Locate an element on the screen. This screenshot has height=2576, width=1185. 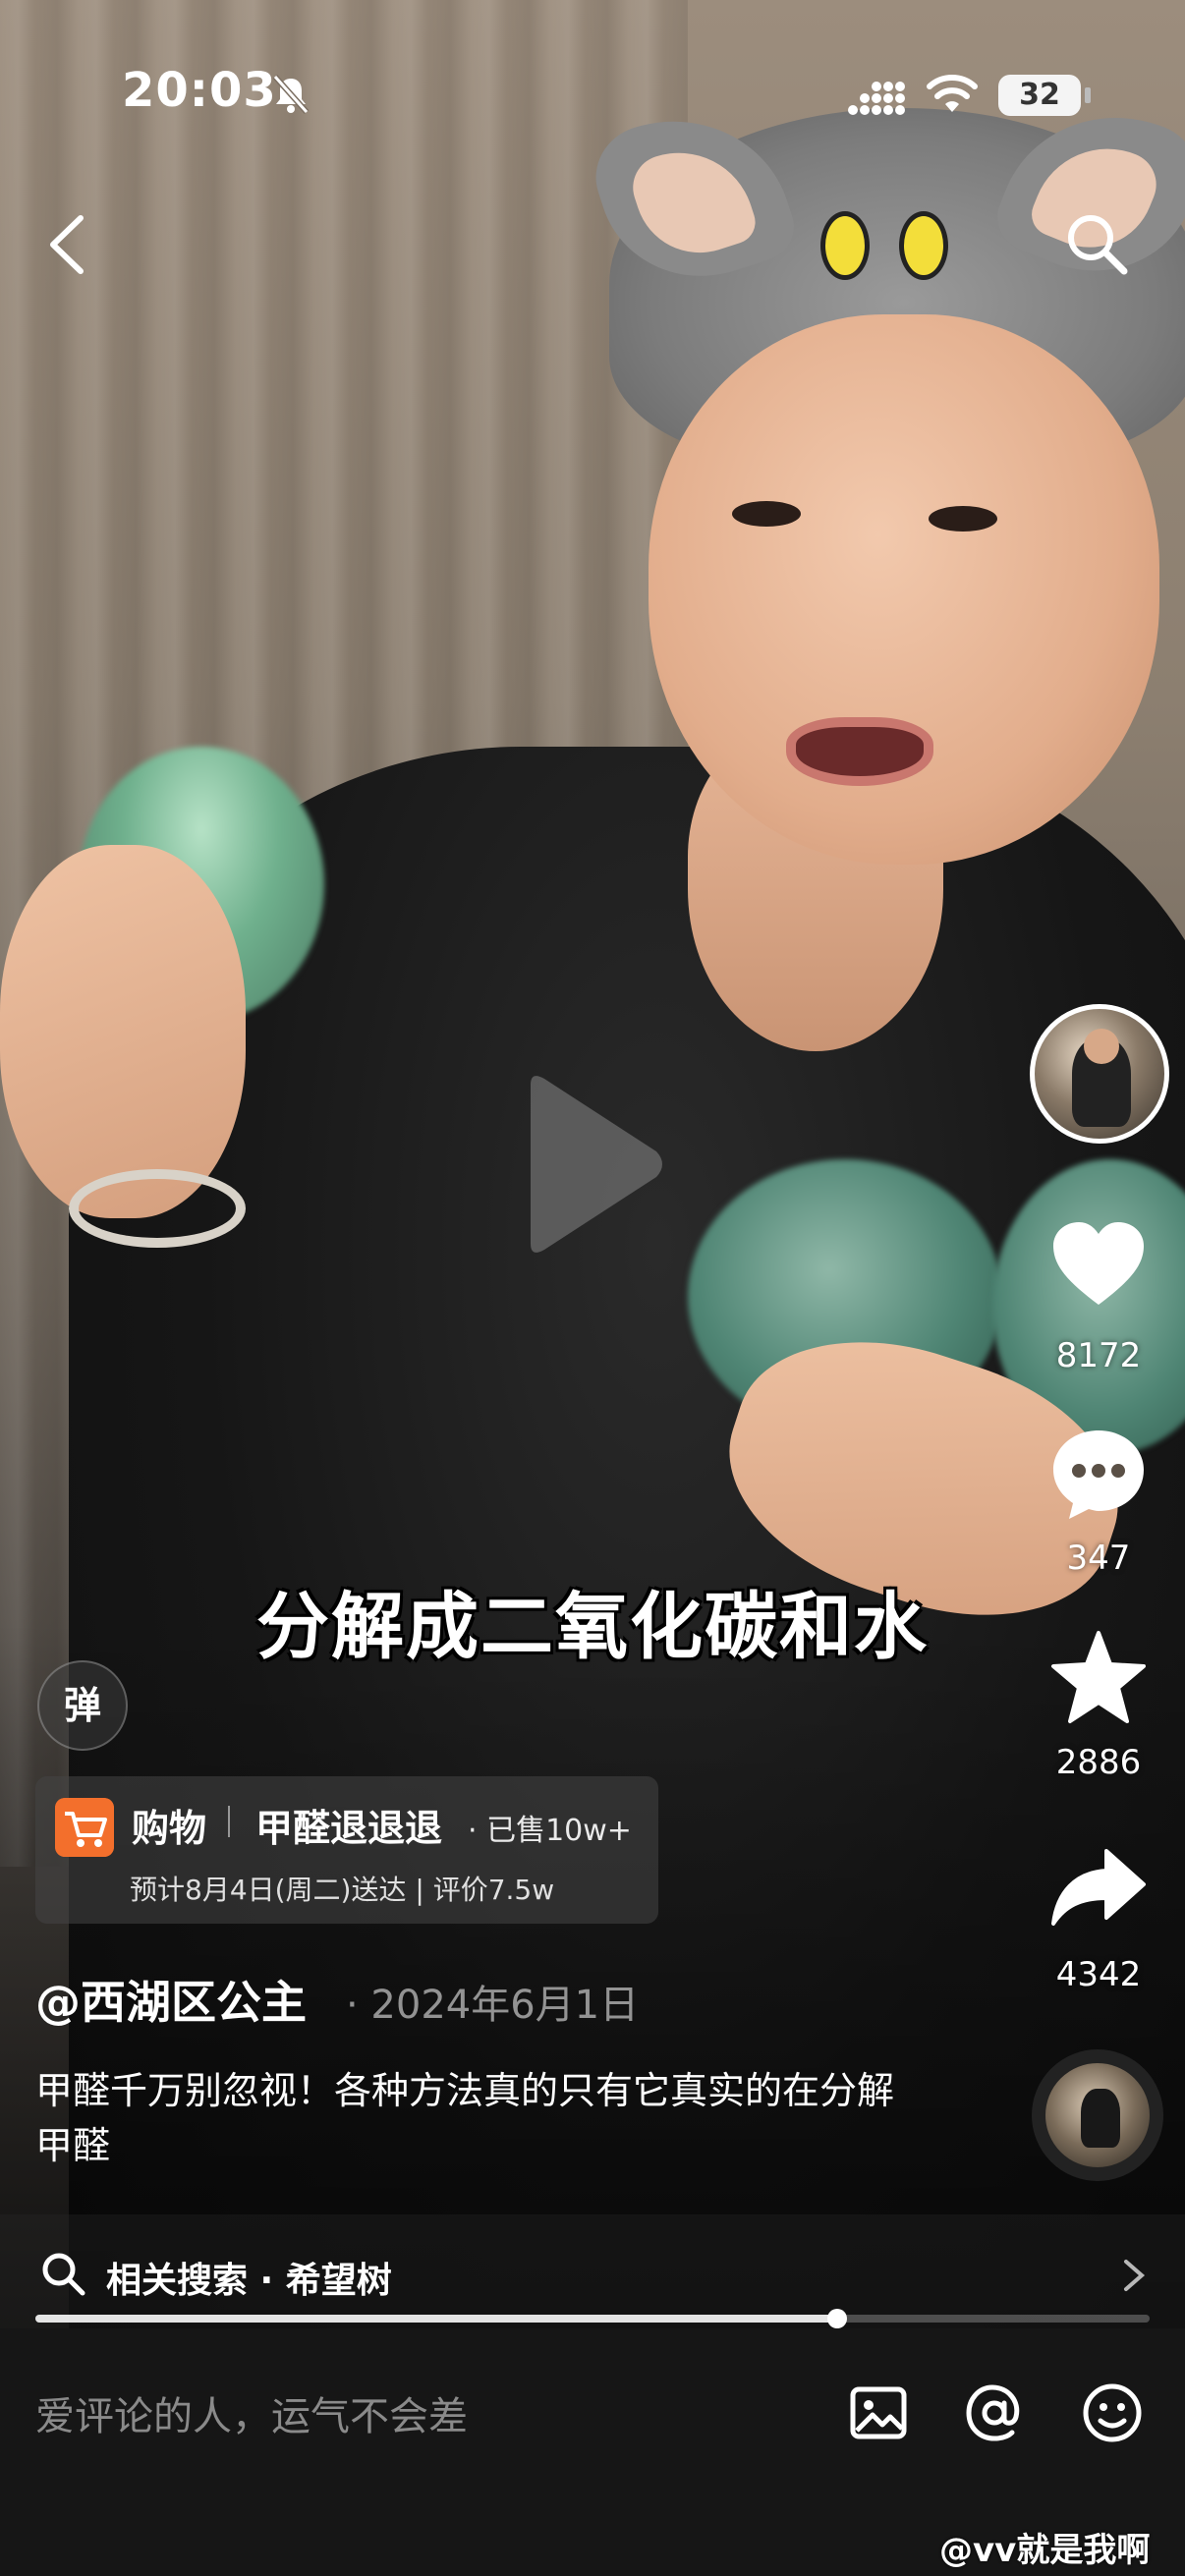
video-person-face is located at coordinates (904, 589).